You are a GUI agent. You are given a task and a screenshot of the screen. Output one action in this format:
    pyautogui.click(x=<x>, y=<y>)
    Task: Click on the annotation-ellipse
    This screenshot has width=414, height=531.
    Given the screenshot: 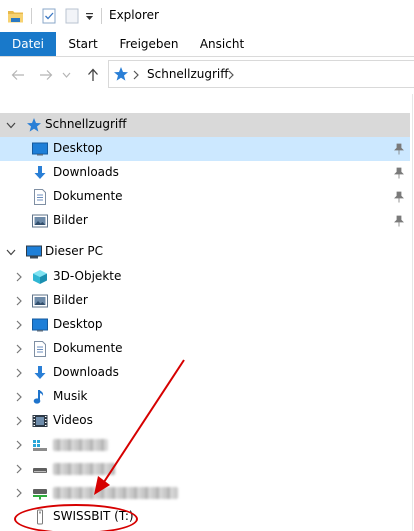 What is the action you would take?
    pyautogui.click(x=76, y=517)
    